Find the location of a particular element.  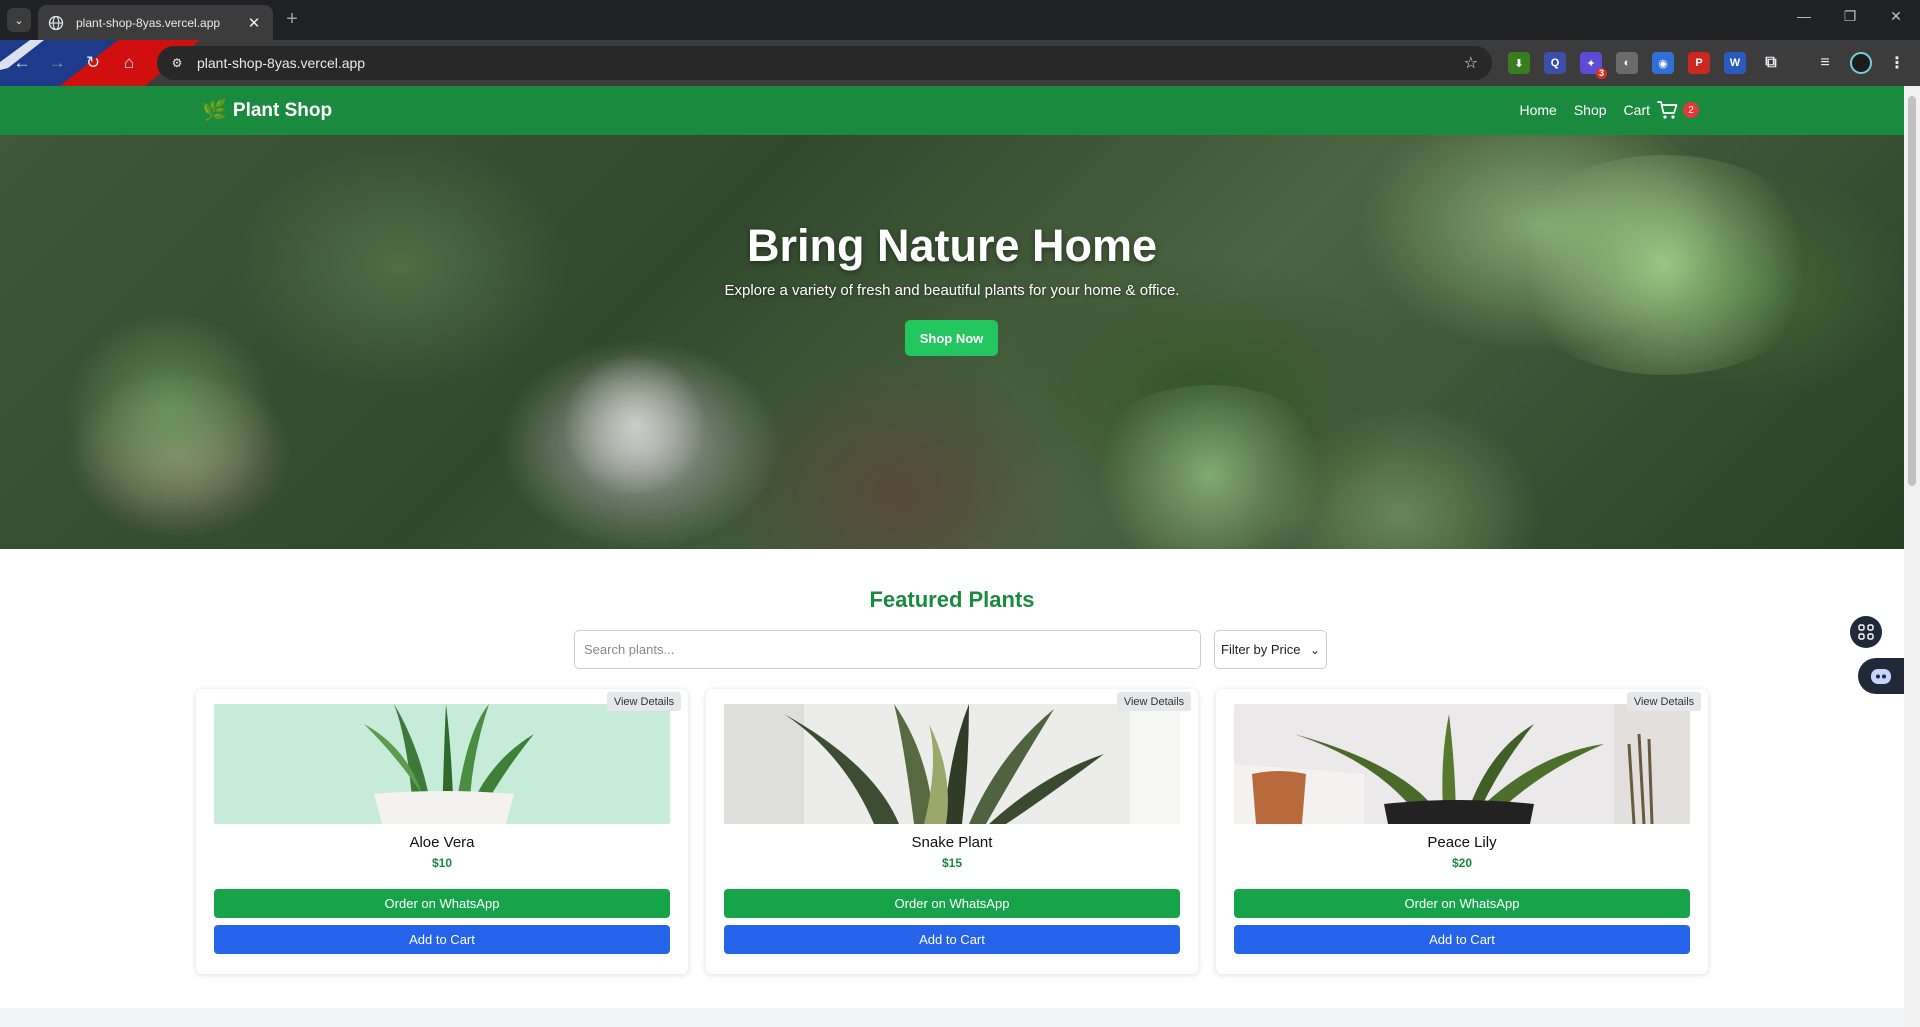

nav-links: Home Shop Cart 2 is located at coordinates (1600, 110).